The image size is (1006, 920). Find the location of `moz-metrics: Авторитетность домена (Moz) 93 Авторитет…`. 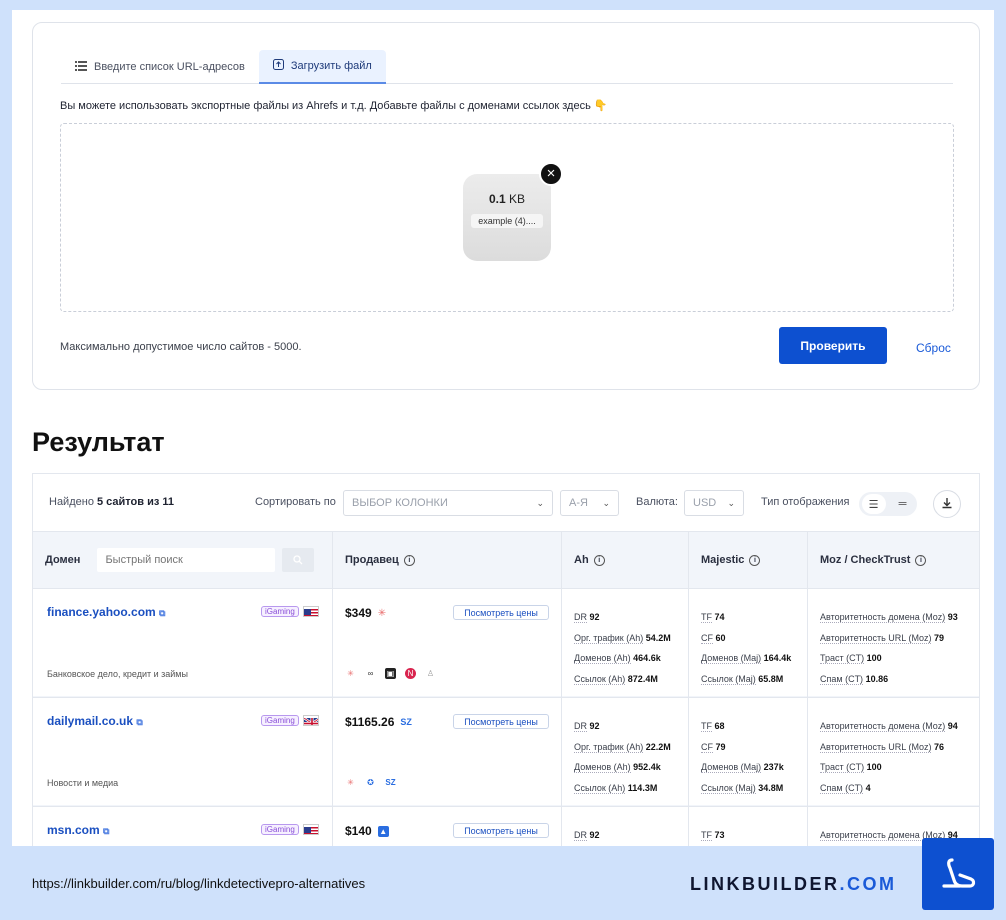

moz-metrics: Авторитетность домена (Moz) 93 Авторитет… is located at coordinates (889, 648).